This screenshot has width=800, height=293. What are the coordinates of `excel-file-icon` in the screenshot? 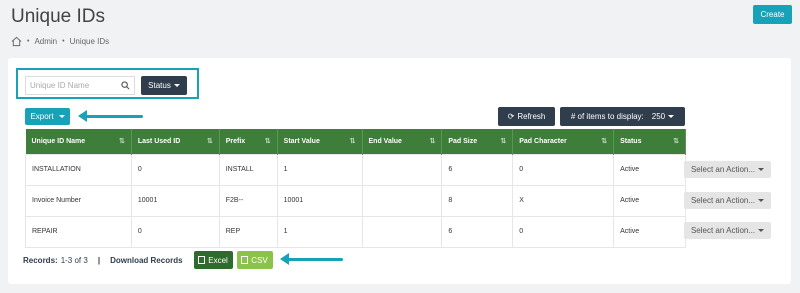 It's located at (202, 260).